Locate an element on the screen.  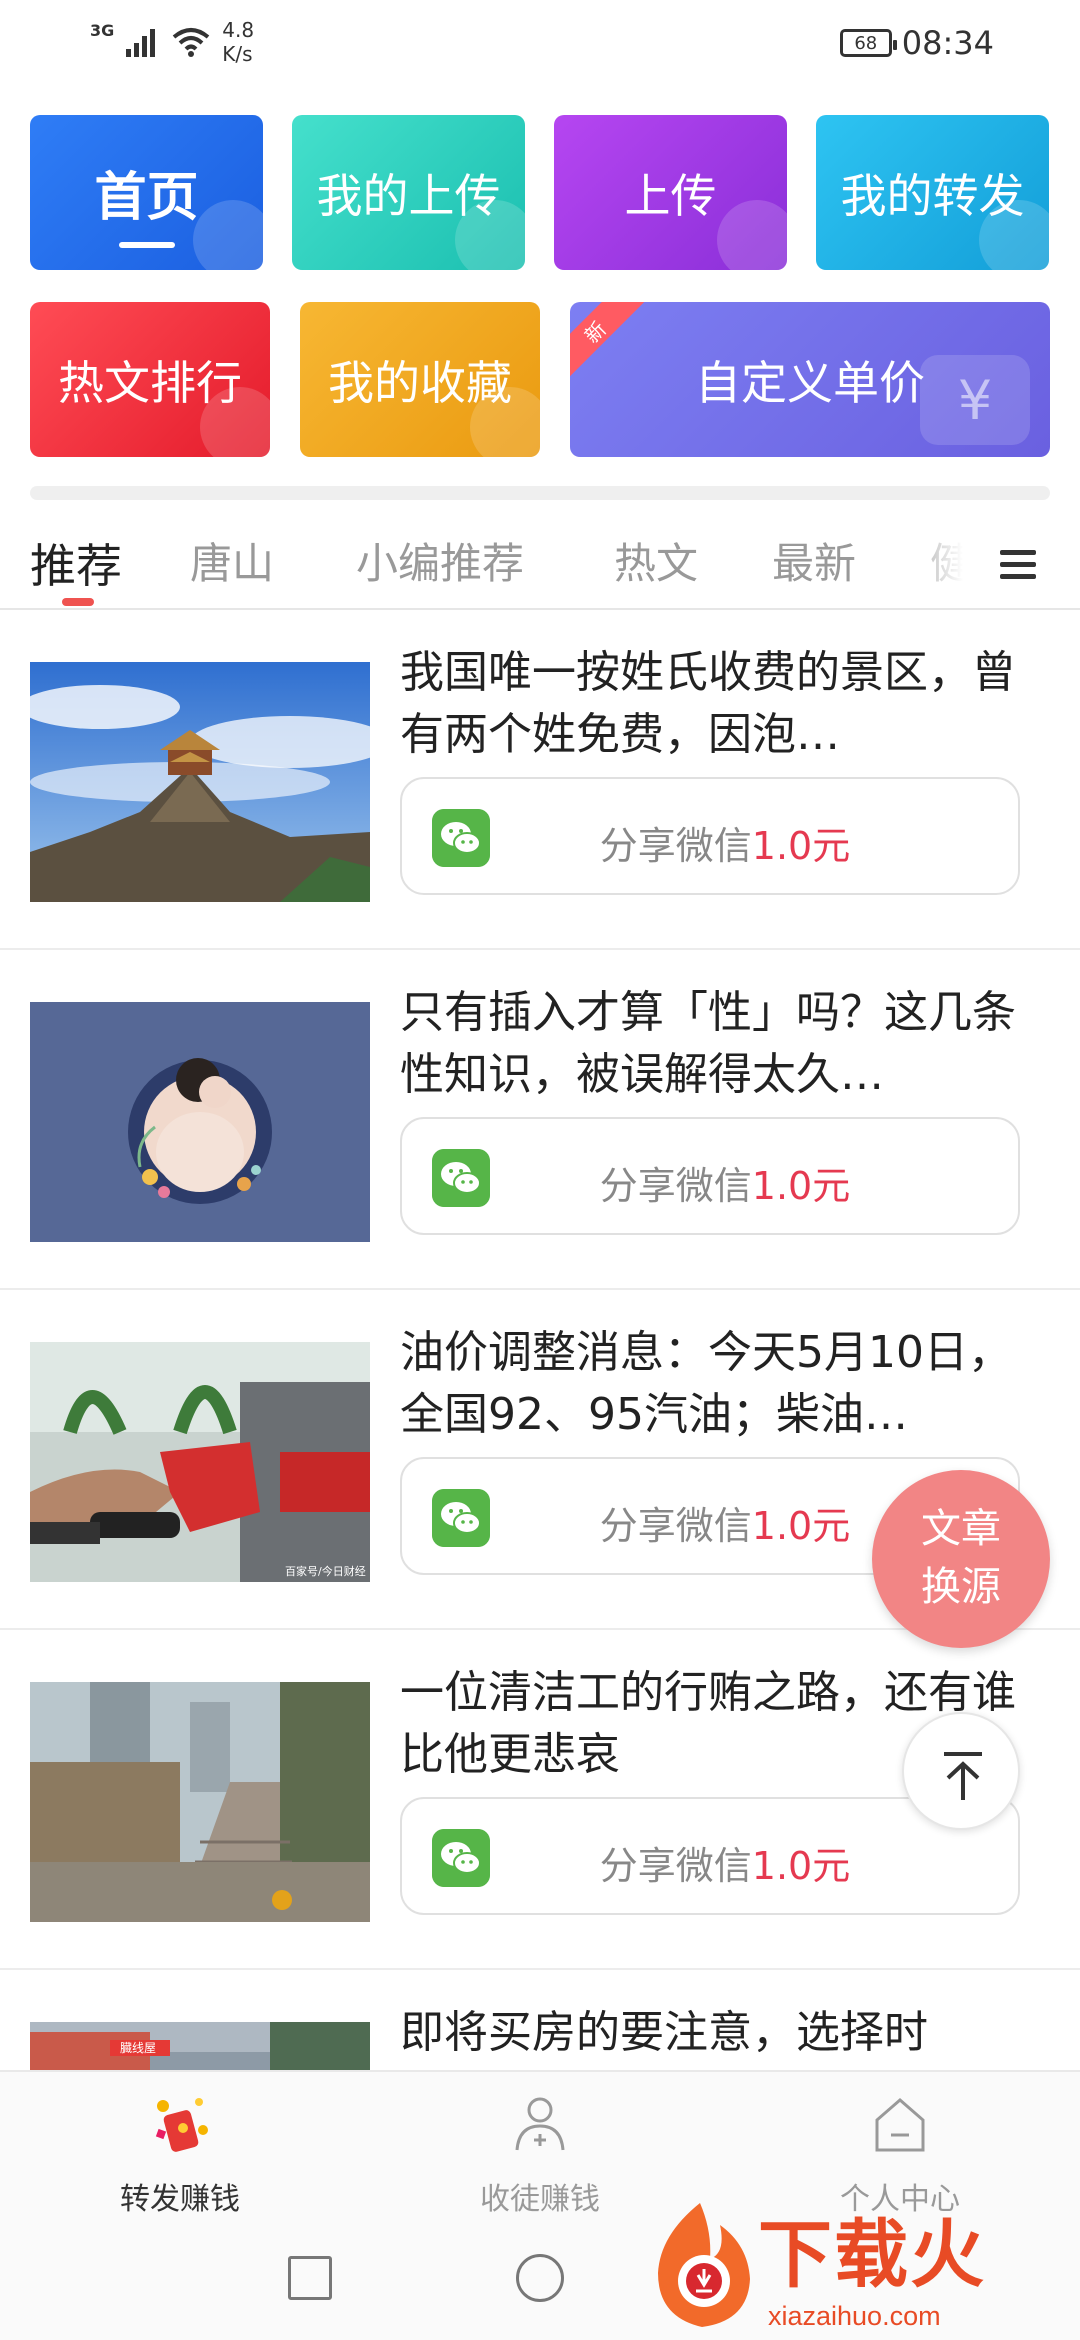
fuel-nozzle-image: 百家号/今日财经 is located at coordinates (200, 1462).